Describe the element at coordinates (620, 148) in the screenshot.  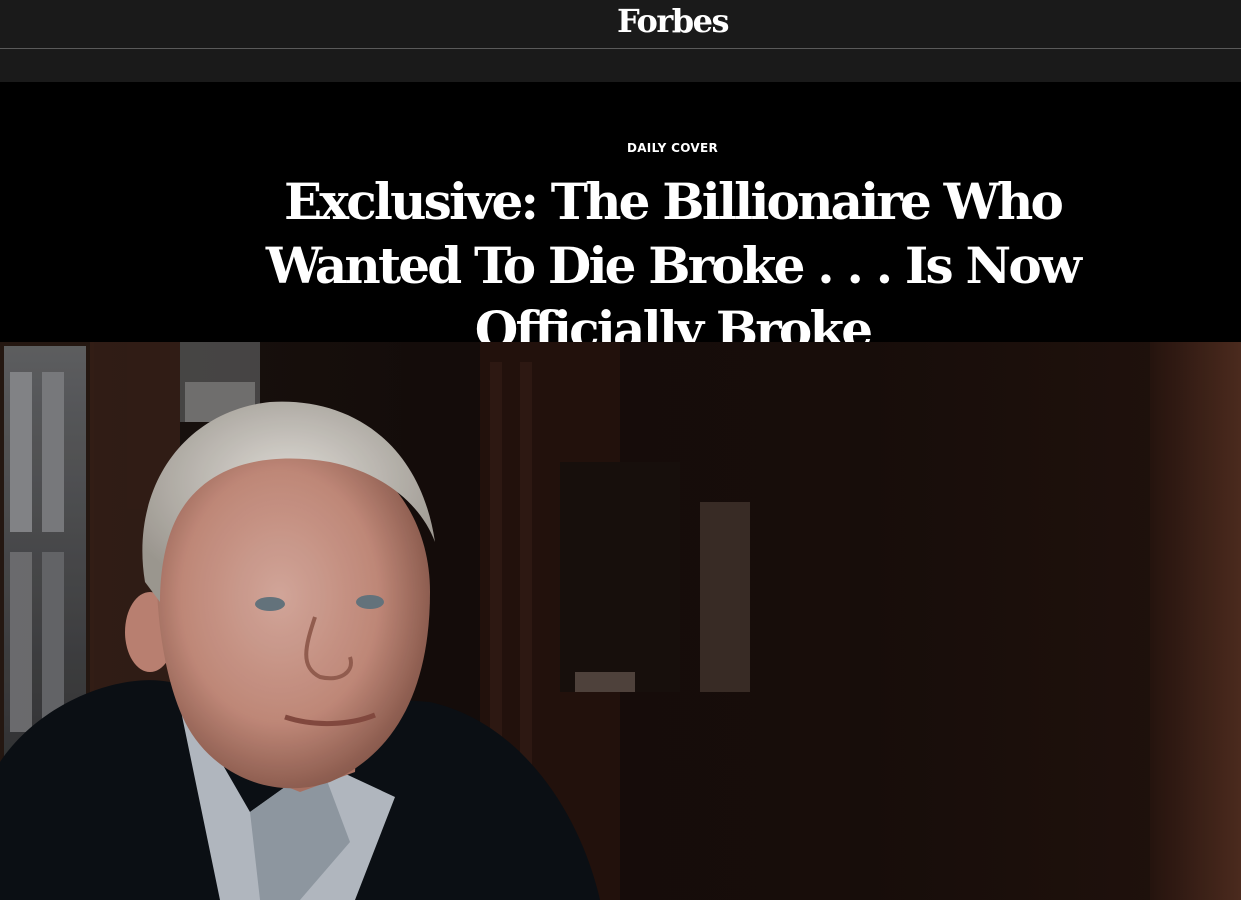
I see `article-kicker: DAILY COVER` at that location.